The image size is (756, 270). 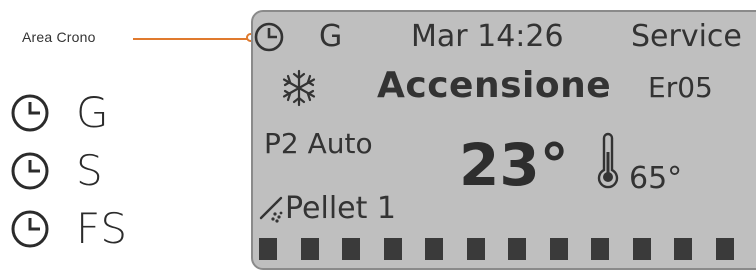 I want to click on water-temperature: 65°, so click(x=656, y=178).